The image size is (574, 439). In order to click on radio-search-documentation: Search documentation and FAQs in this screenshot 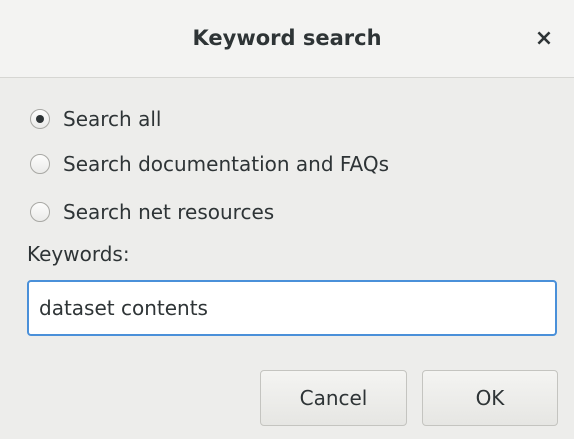, I will do `click(209, 164)`.